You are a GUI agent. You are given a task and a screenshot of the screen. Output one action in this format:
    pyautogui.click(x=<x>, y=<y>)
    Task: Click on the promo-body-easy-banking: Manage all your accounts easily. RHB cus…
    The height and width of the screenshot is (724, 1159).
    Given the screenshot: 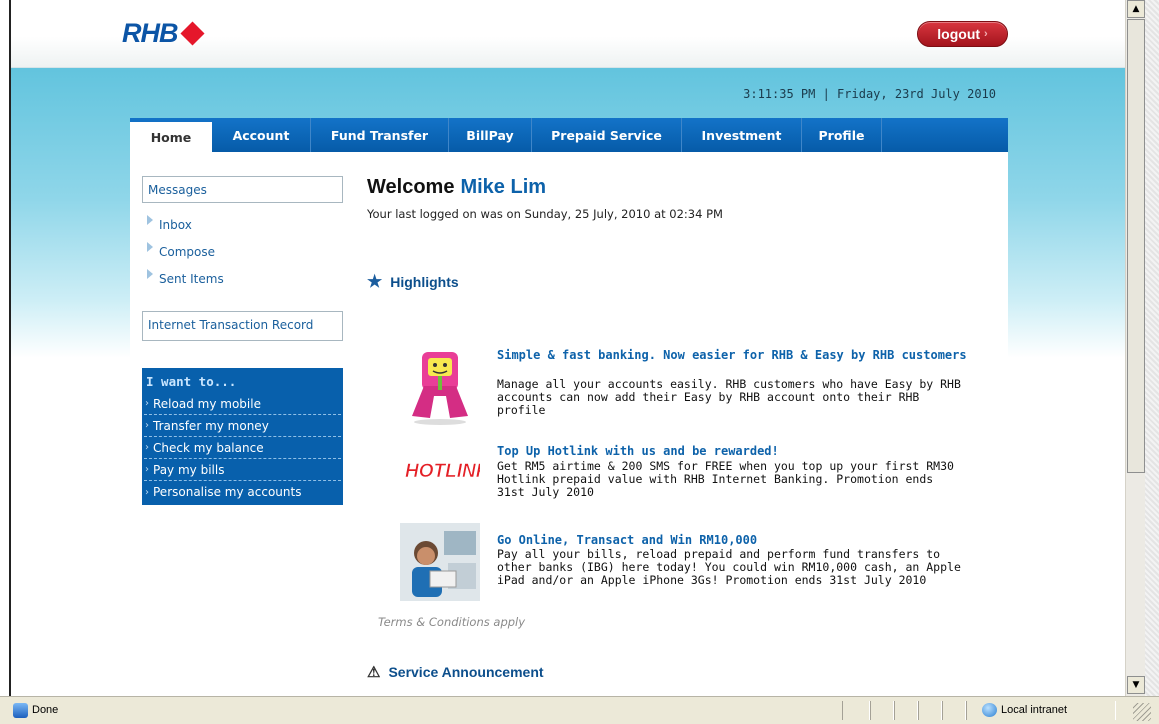 What is the action you would take?
    pyautogui.click(x=729, y=397)
    